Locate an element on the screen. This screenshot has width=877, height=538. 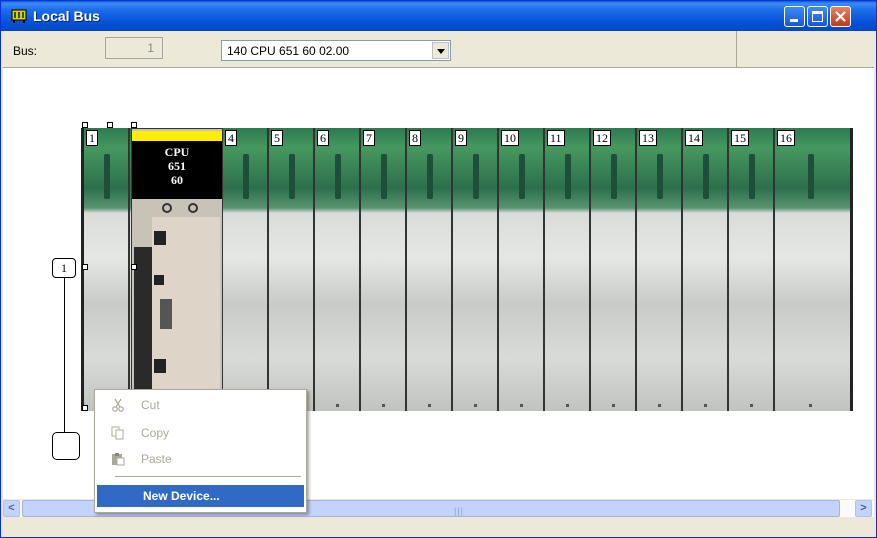
cpu-status-bar is located at coordinates (177, 136).